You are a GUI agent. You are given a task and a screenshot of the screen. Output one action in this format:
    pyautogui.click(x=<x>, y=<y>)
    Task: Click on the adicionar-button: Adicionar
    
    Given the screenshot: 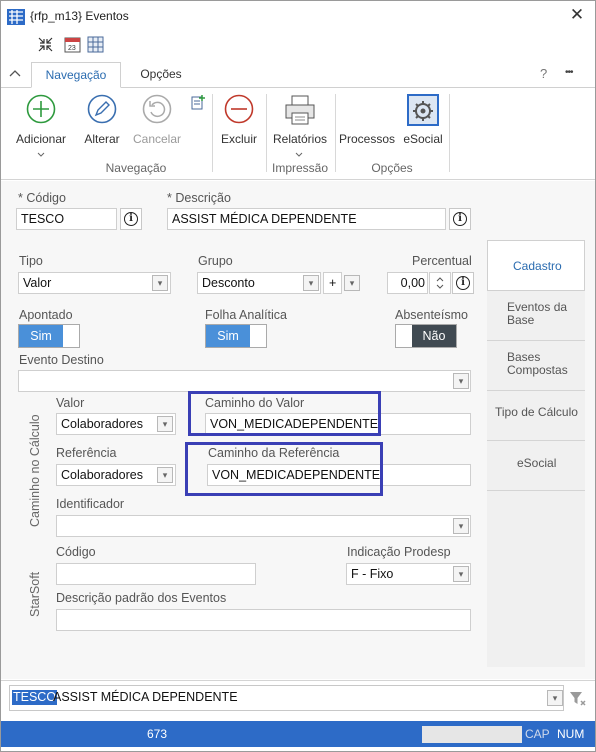 What is the action you would take?
    pyautogui.click(x=41, y=122)
    